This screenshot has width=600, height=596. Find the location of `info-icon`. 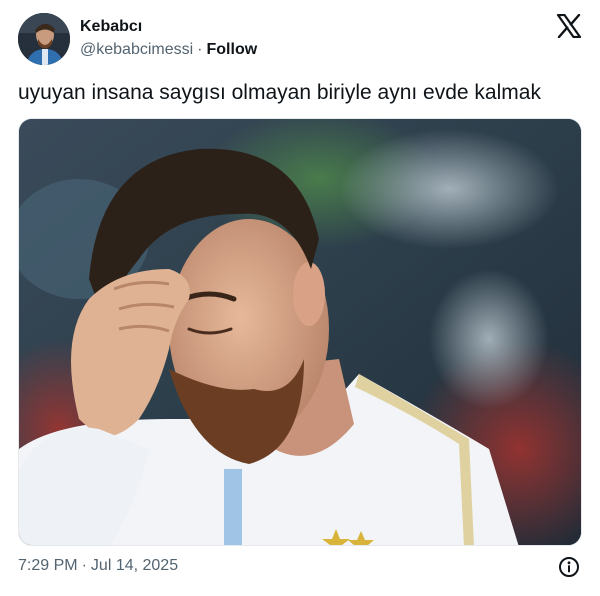

info-icon is located at coordinates (569, 567).